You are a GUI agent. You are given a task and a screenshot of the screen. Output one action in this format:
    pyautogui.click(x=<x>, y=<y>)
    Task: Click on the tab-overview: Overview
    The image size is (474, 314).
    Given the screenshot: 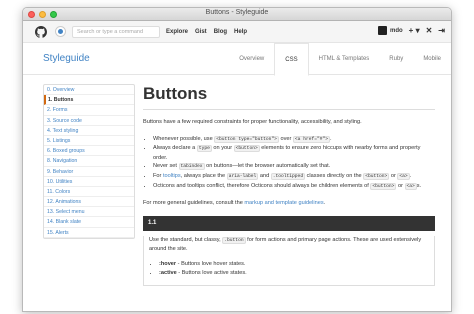 What is the action you would take?
    pyautogui.click(x=251, y=59)
    